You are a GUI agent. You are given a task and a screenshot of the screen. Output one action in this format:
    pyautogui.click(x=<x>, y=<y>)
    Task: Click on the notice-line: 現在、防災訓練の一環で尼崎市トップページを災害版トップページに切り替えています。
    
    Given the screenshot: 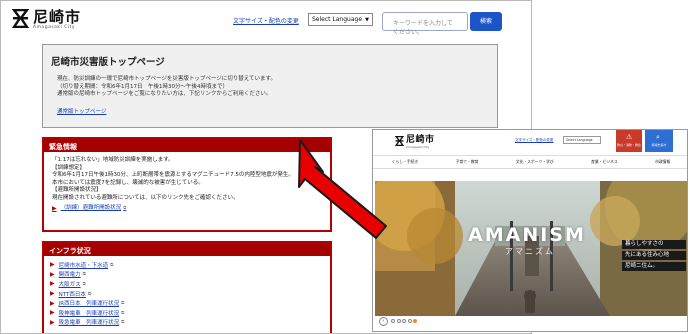 What is the action you would take?
    pyautogui.click(x=166, y=79)
    